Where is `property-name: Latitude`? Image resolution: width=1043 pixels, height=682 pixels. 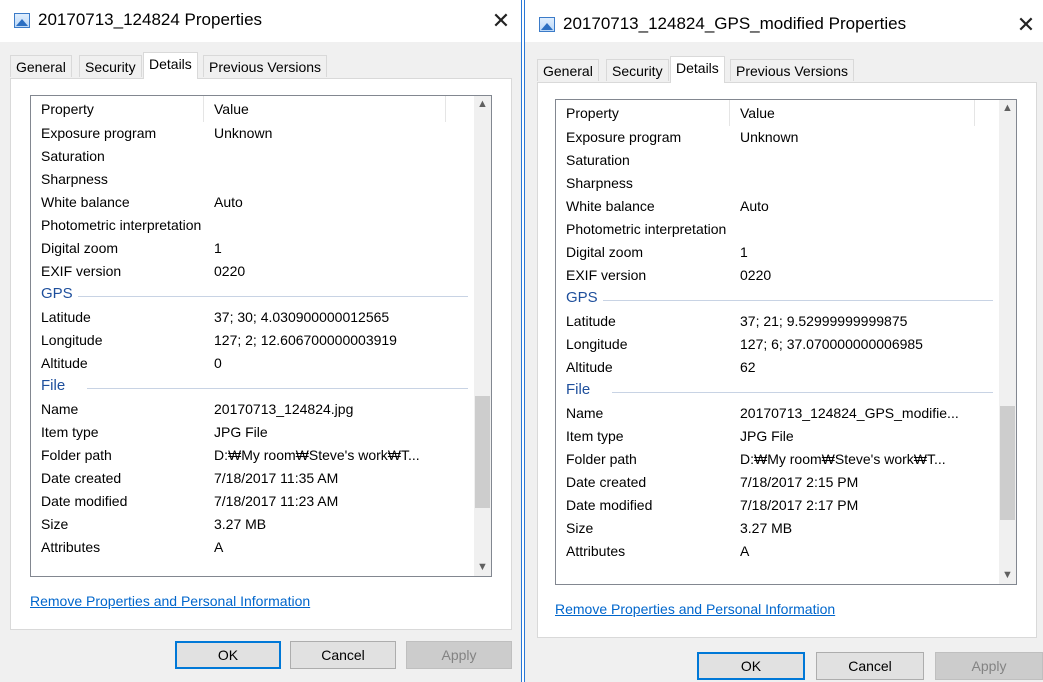
property-name: Latitude is located at coordinates (66, 317).